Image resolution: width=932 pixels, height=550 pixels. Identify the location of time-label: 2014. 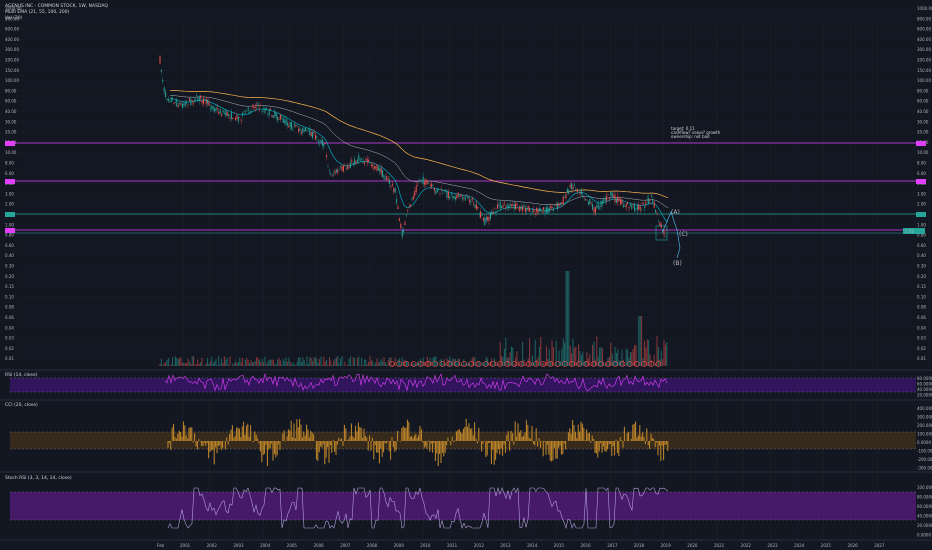
(532, 545).